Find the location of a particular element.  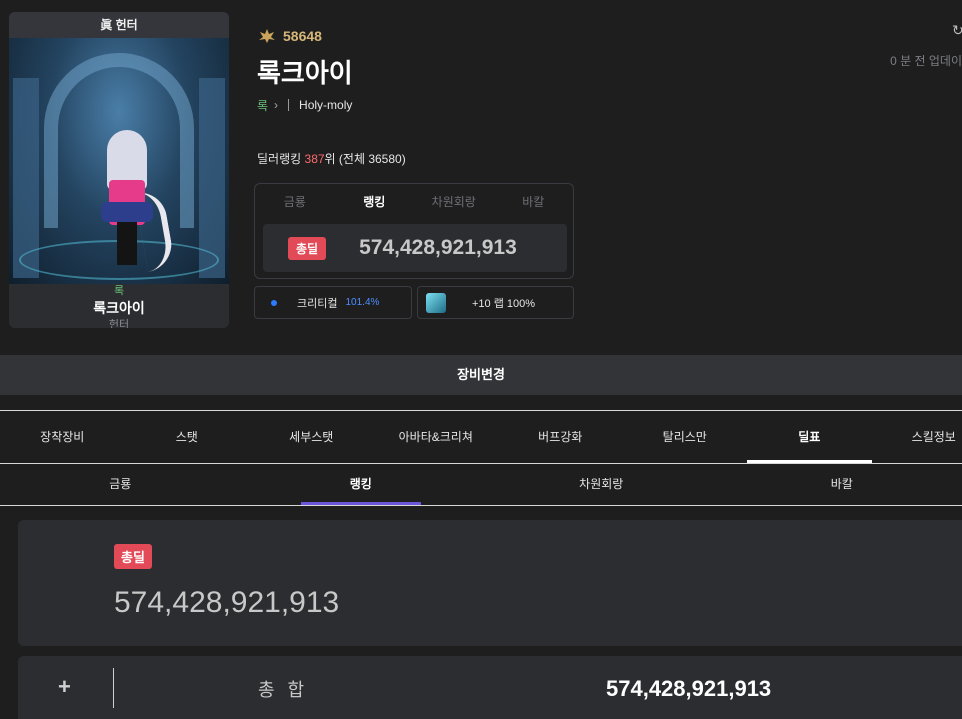

critical-dot-icon is located at coordinates (274, 302).